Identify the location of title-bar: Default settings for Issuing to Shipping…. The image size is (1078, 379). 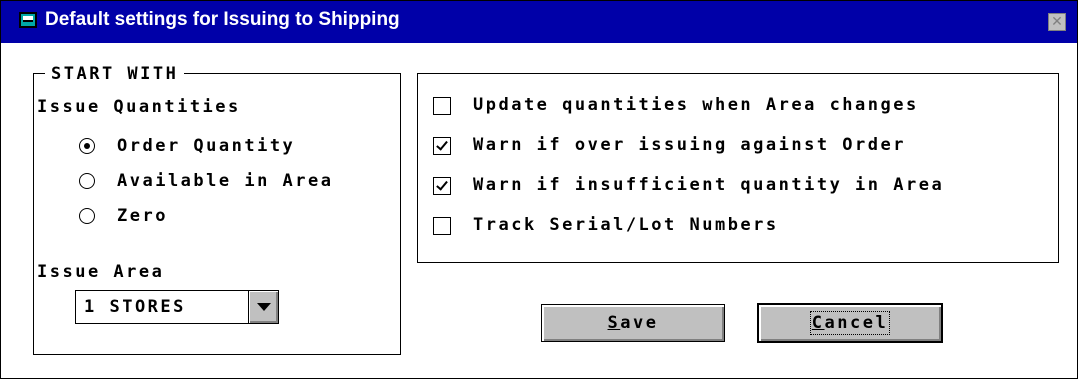
(539, 22).